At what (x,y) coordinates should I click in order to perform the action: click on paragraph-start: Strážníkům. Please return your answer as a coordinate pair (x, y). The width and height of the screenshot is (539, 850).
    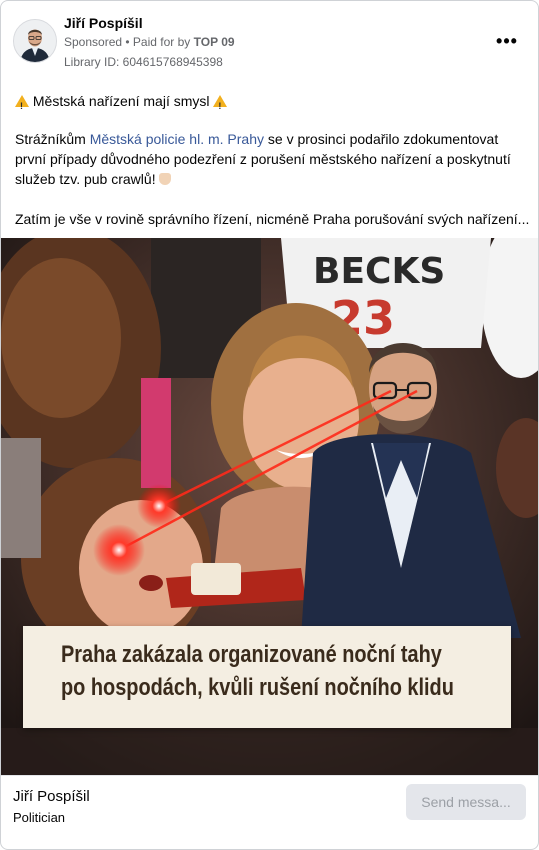
    Looking at the image, I should click on (52, 139).